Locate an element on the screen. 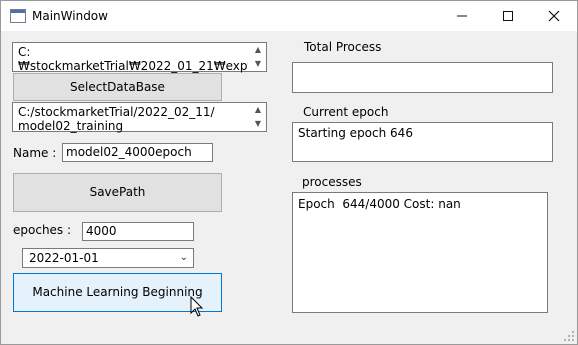 This screenshot has width=578, height=345. name-label: Name : is located at coordinates (35, 153).